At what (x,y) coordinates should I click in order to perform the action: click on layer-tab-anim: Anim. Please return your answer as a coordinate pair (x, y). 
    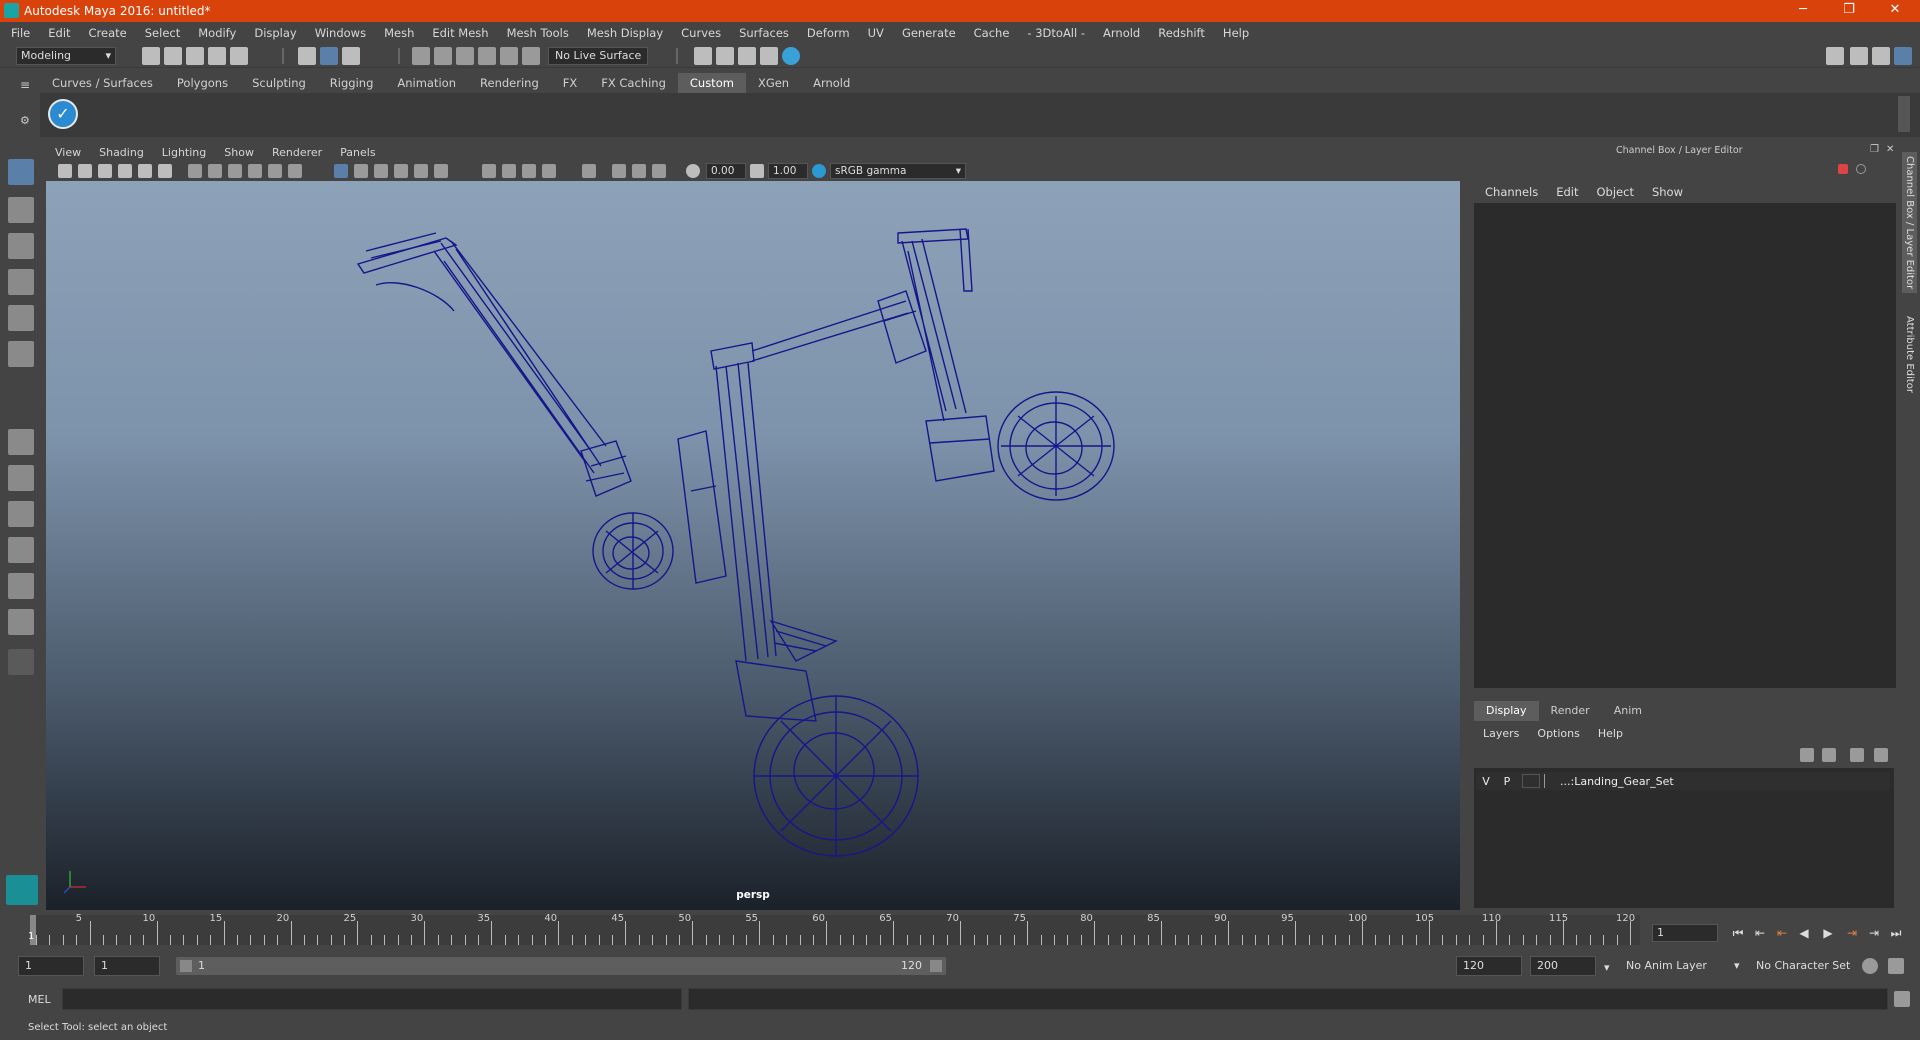
    Looking at the image, I should click on (1628, 711).